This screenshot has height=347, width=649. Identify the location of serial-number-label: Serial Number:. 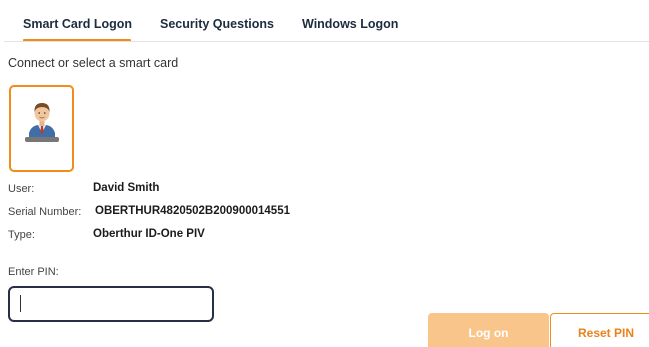
(45, 212).